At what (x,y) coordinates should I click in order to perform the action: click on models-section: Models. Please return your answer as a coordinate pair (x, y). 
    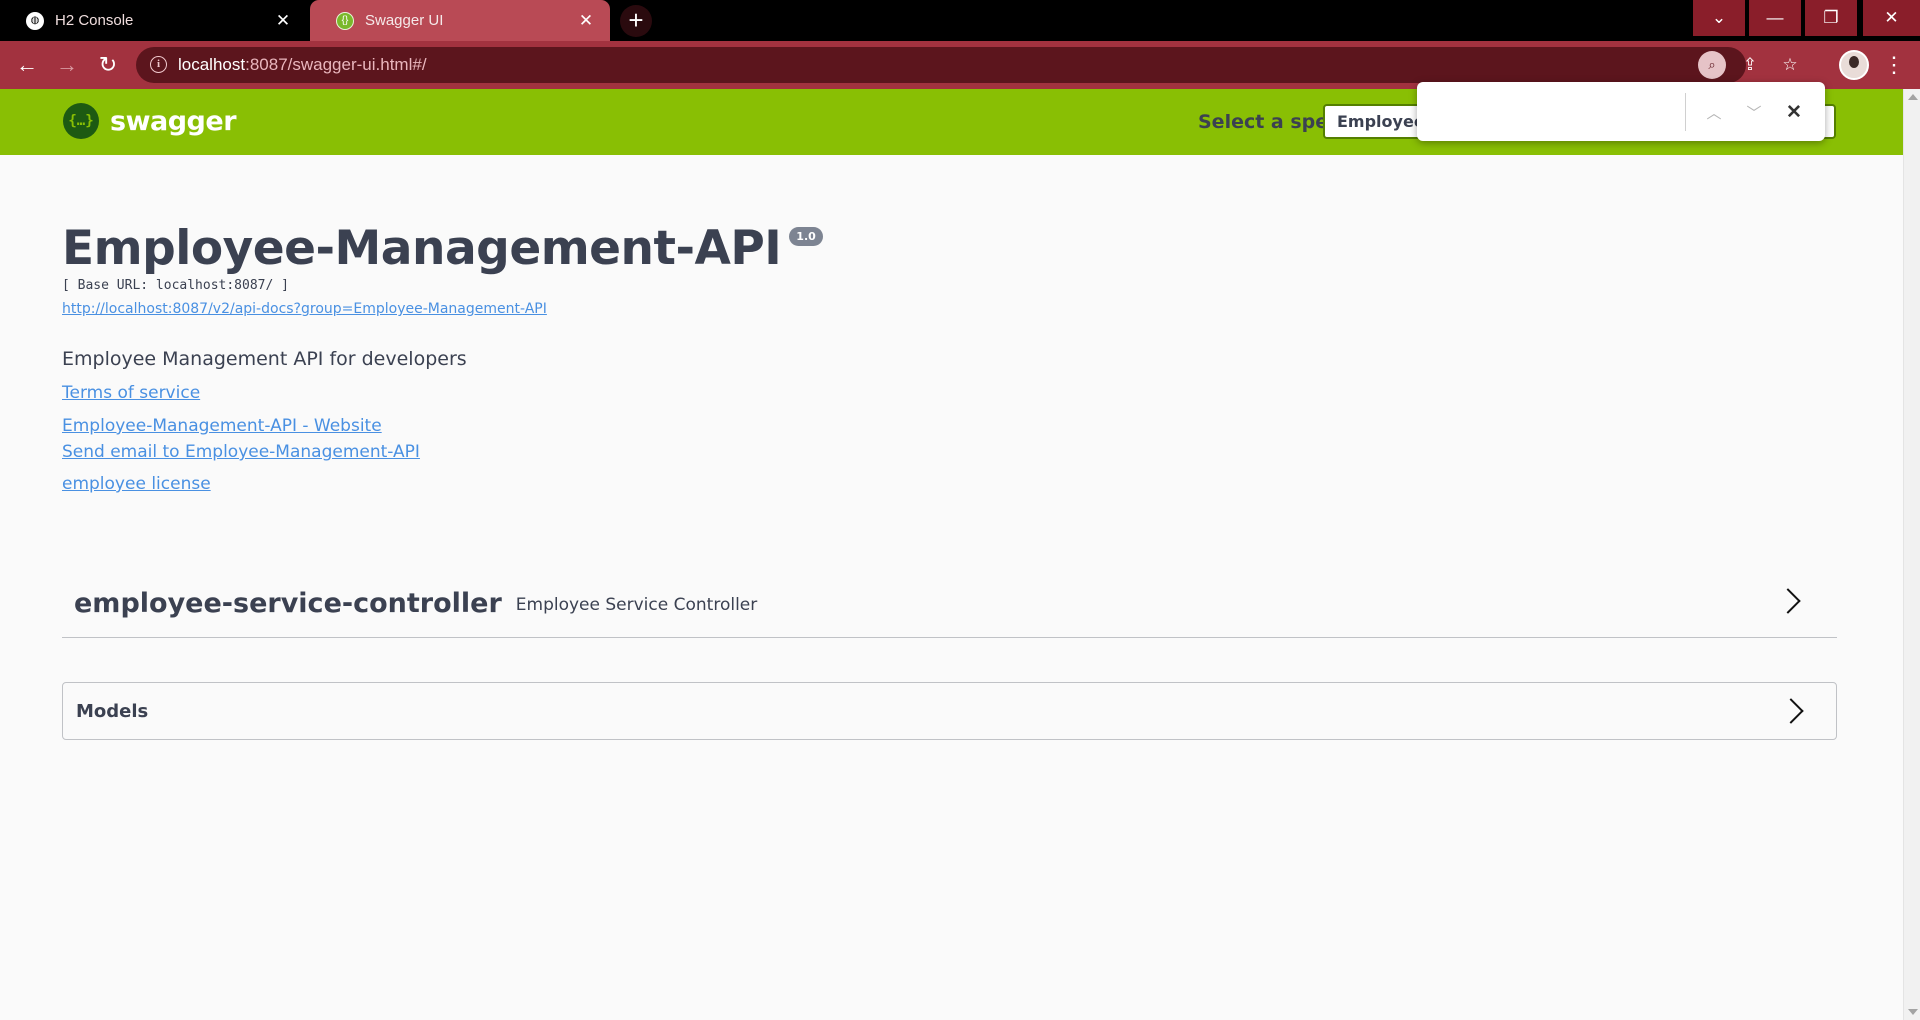
    Looking at the image, I should click on (949, 711).